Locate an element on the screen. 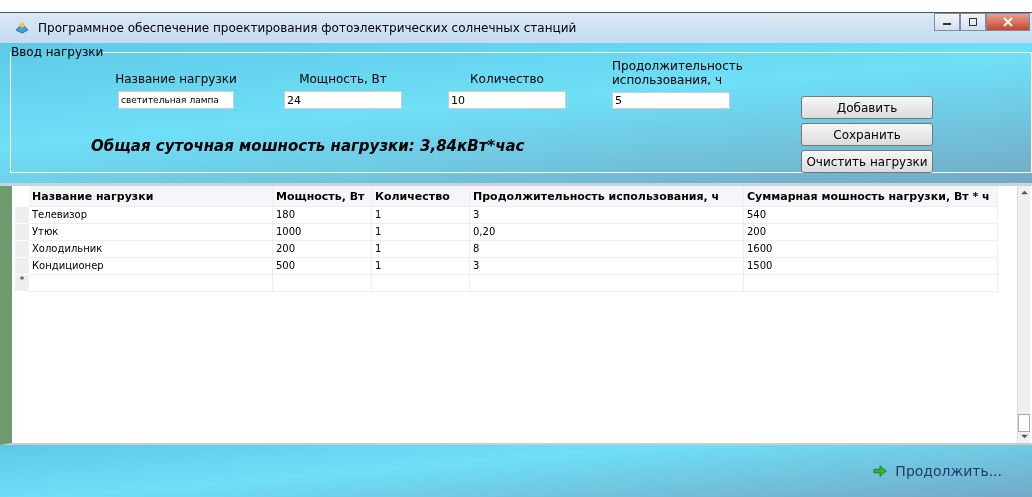  close-button is located at coordinates (1008, 22).